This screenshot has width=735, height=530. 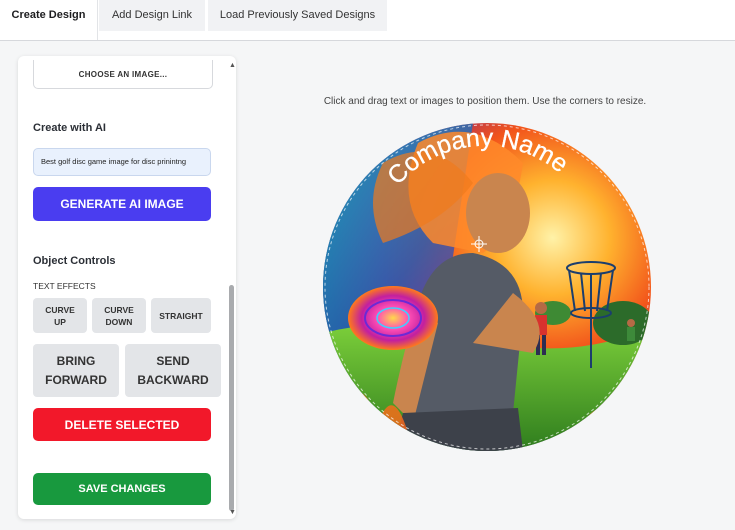 What do you see at coordinates (231, 398) in the screenshot?
I see `scrollbar-thumb` at bounding box center [231, 398].